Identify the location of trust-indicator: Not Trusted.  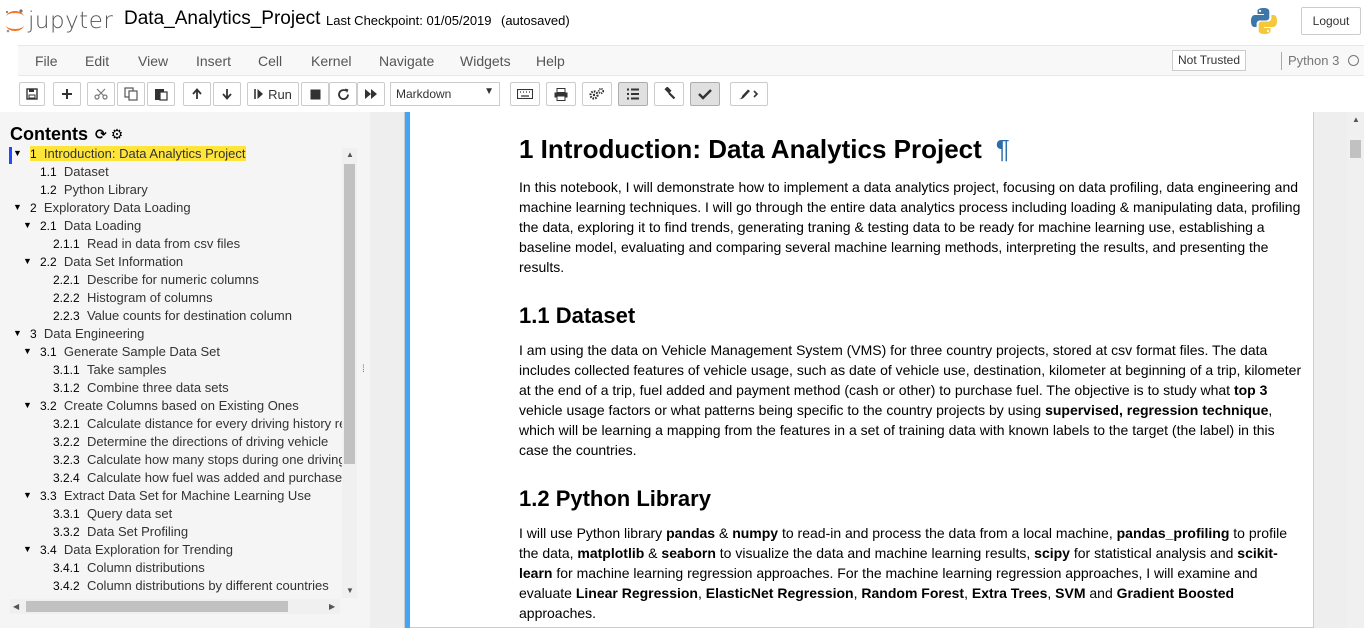
(1209, 60).